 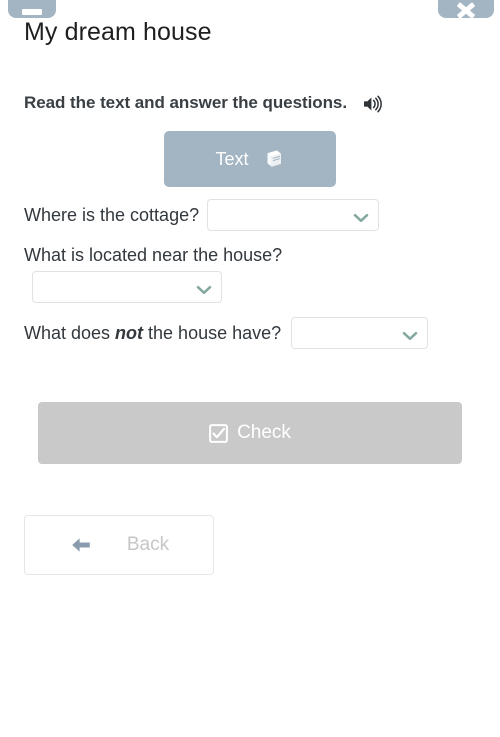 What do you see at coordinates (212, 332) in the screenshot?
I see `question-label-3-after: the house have?` at bounding box center [212, 332].